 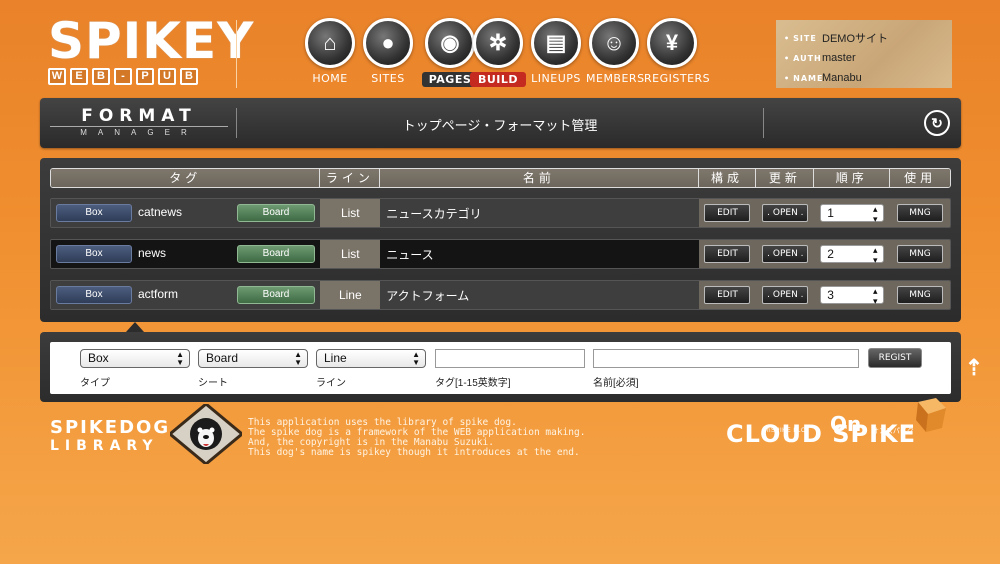 What do you see at coordinates (498, 52) in the screenshot?
I see `nav-build: ✲ BUILD` at bounding box center [498, 52].